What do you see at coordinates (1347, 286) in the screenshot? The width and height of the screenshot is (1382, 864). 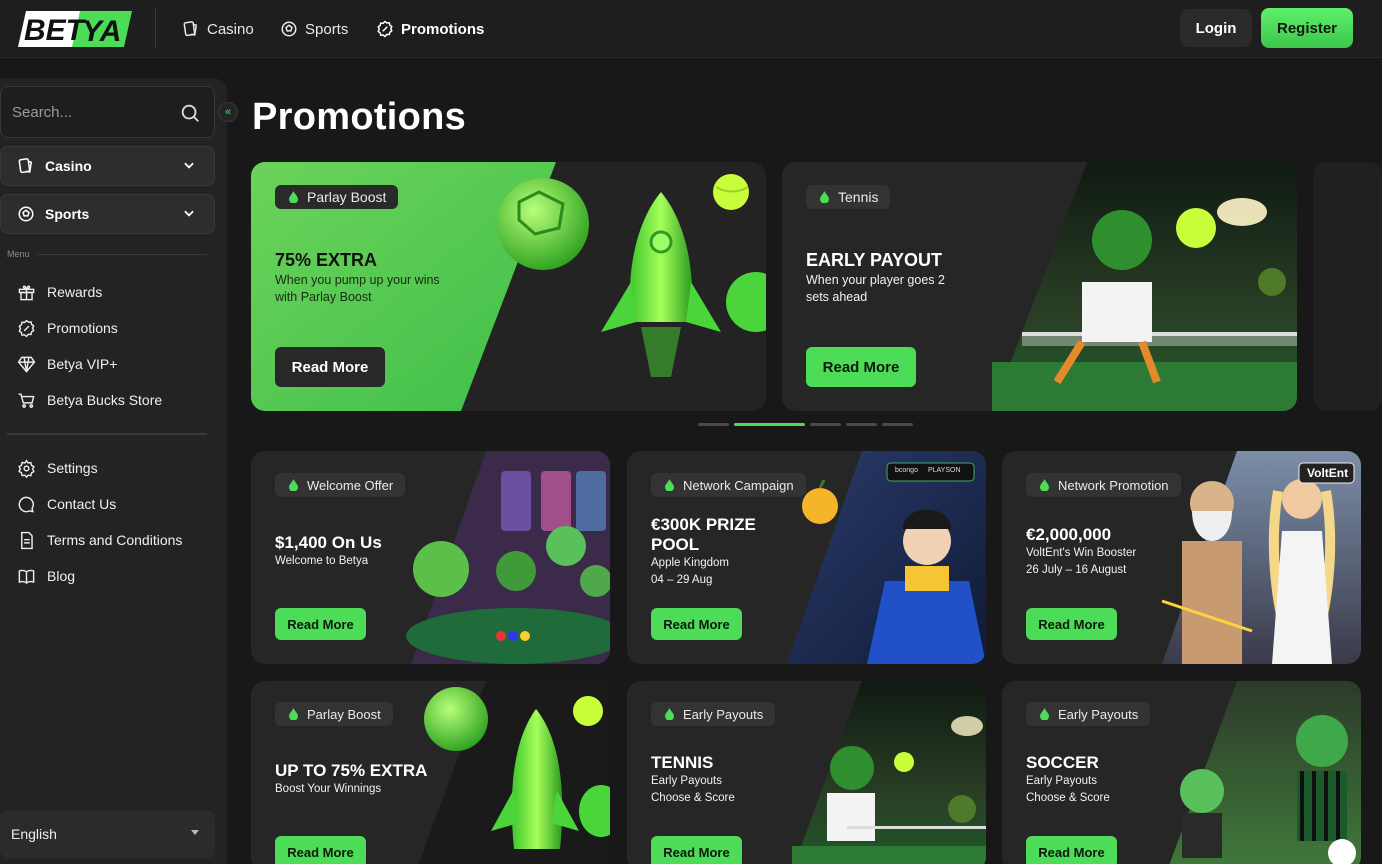 I see `promo-carousel-card-peek` at bounding box center [1347, 286].